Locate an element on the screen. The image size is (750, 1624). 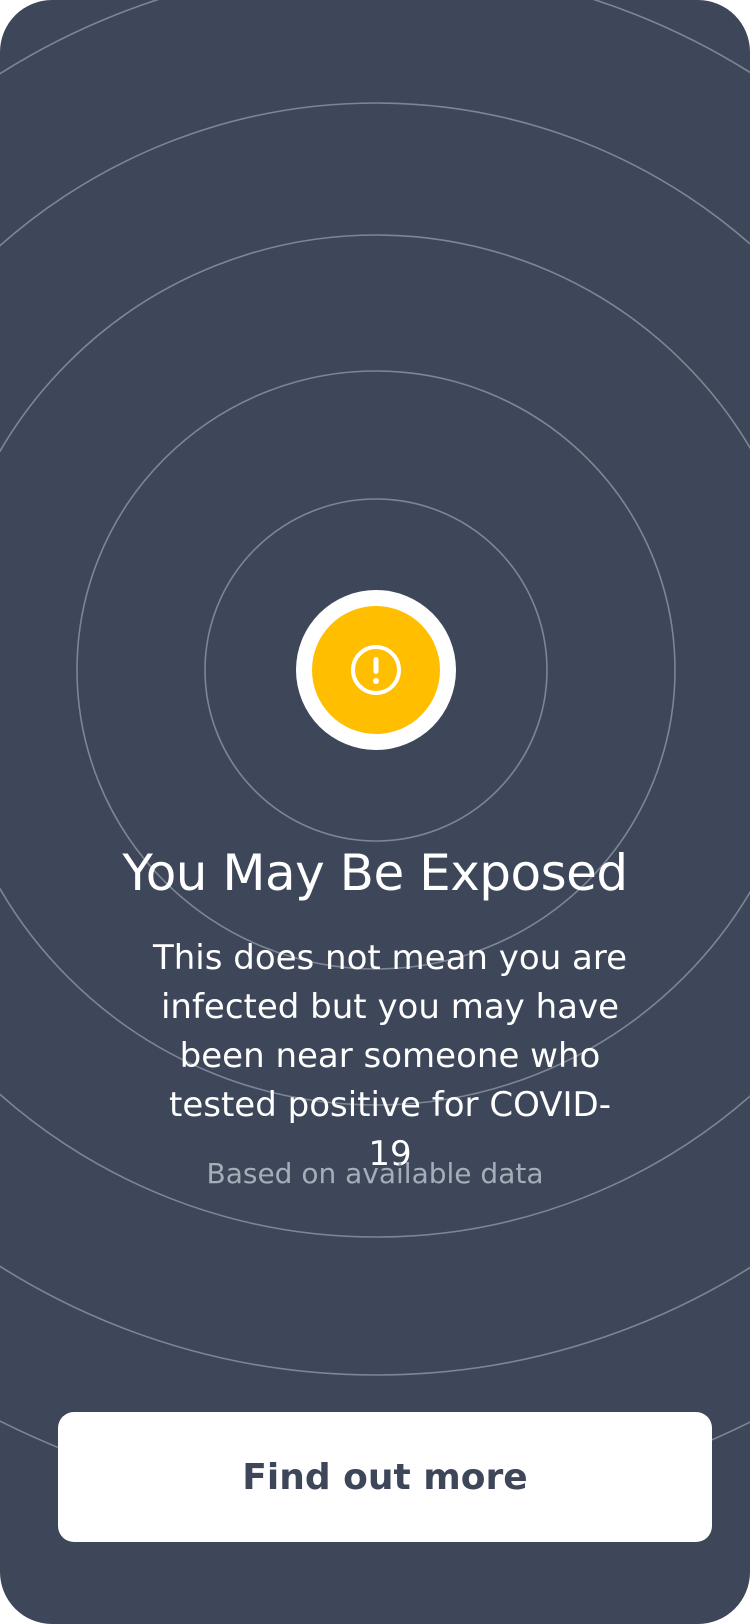
description-line: This does not mean you are is located at coordinates (390, 958).